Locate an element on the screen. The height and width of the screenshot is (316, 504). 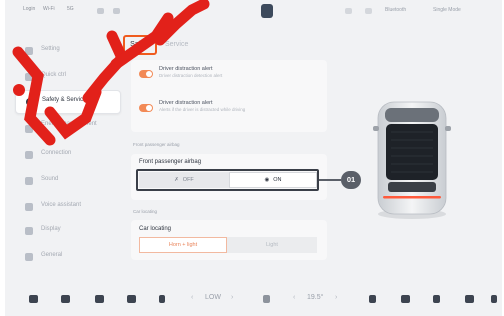
link-icon is located at coordinates (29, 155).